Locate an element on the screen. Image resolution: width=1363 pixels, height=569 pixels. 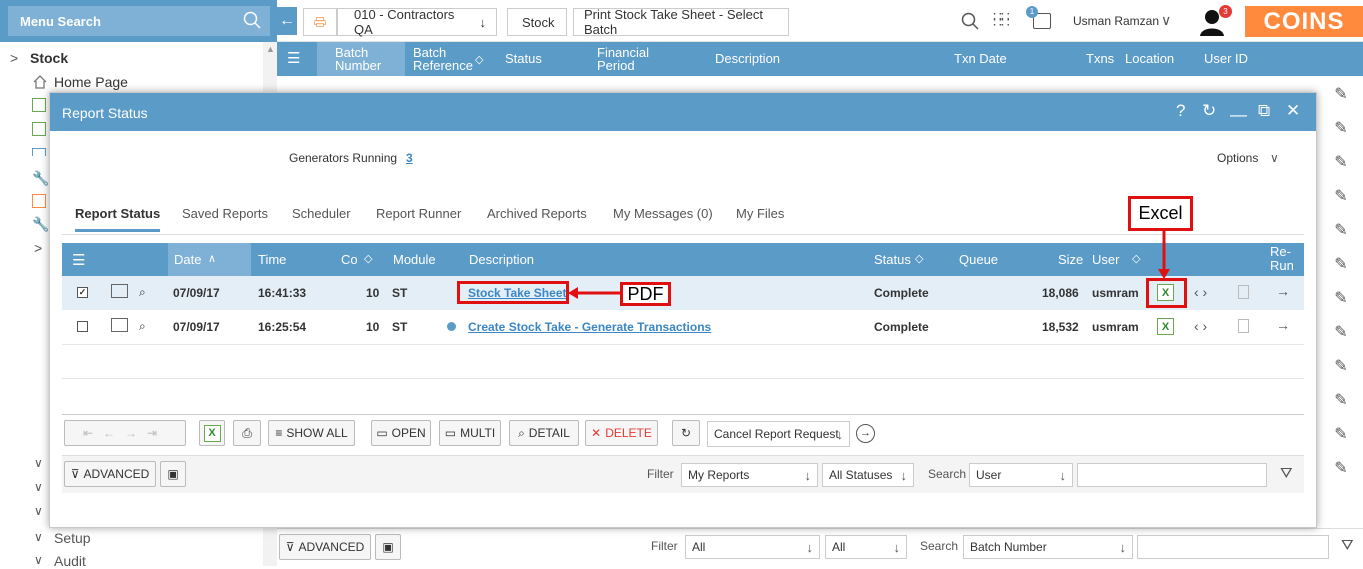
sort-up-icon: ∧ is located at coordinates (212, 258).